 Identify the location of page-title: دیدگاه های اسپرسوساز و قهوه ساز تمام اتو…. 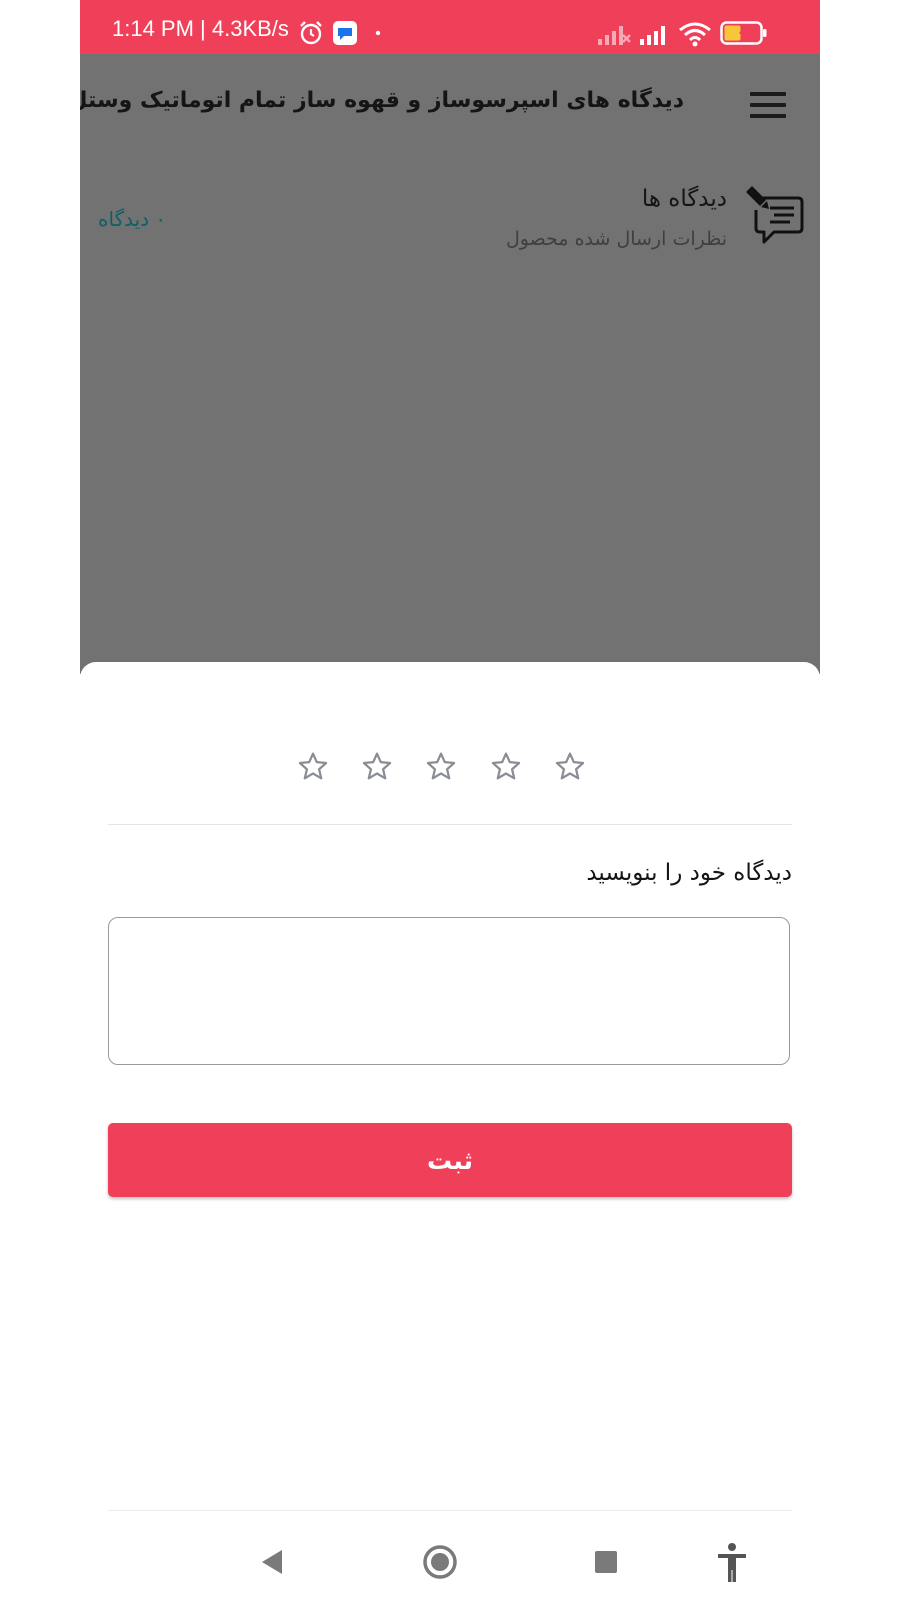
(382, 100).